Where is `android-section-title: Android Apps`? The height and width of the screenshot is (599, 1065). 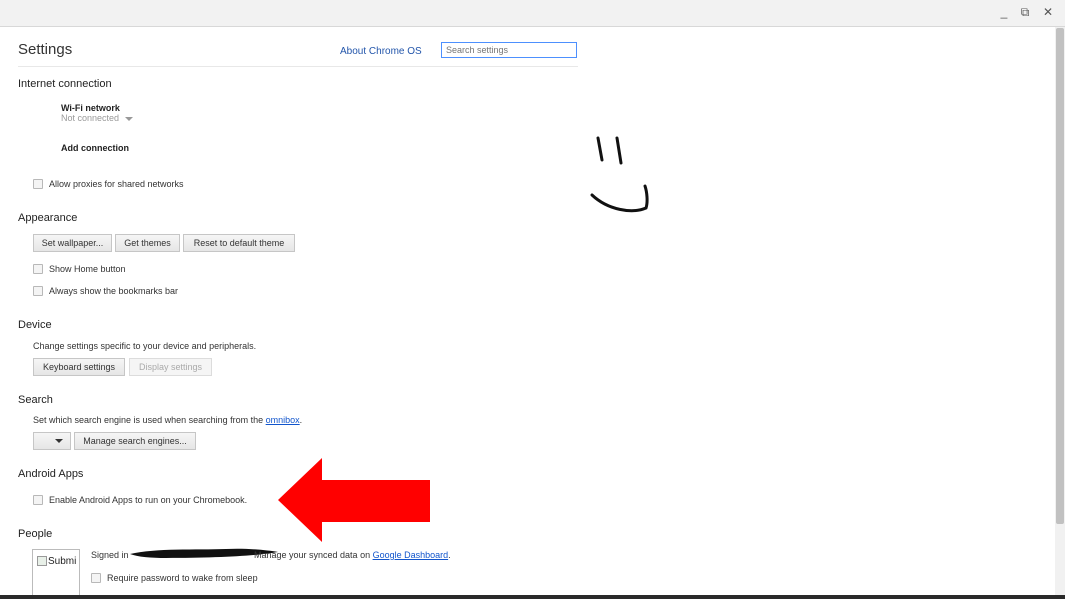
android-section-title: Android Apps is located at coordinates (51, 474).